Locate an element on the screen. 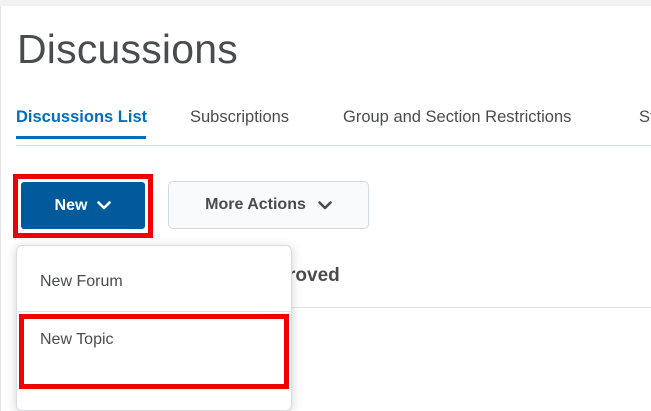  menu-item-new-topic: New Topic is located at coordinates (154, 361).